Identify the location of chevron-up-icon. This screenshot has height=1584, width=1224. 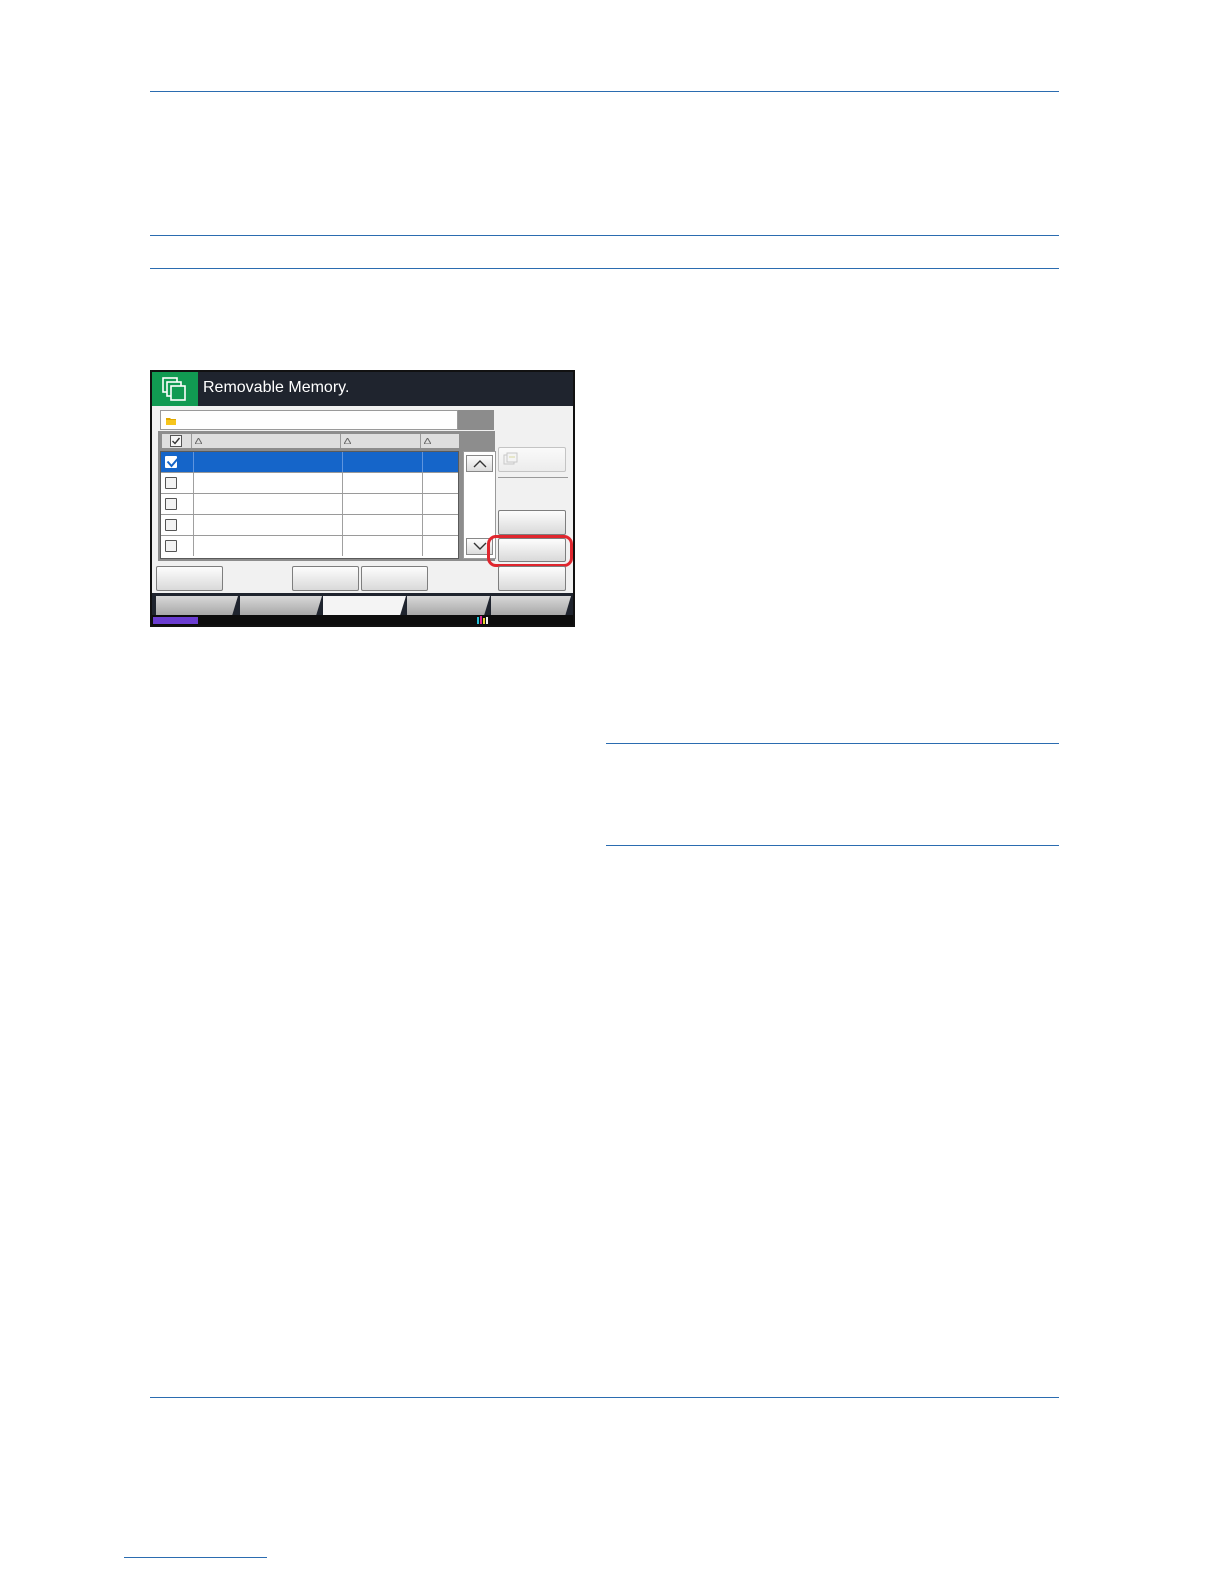
(480, 464).